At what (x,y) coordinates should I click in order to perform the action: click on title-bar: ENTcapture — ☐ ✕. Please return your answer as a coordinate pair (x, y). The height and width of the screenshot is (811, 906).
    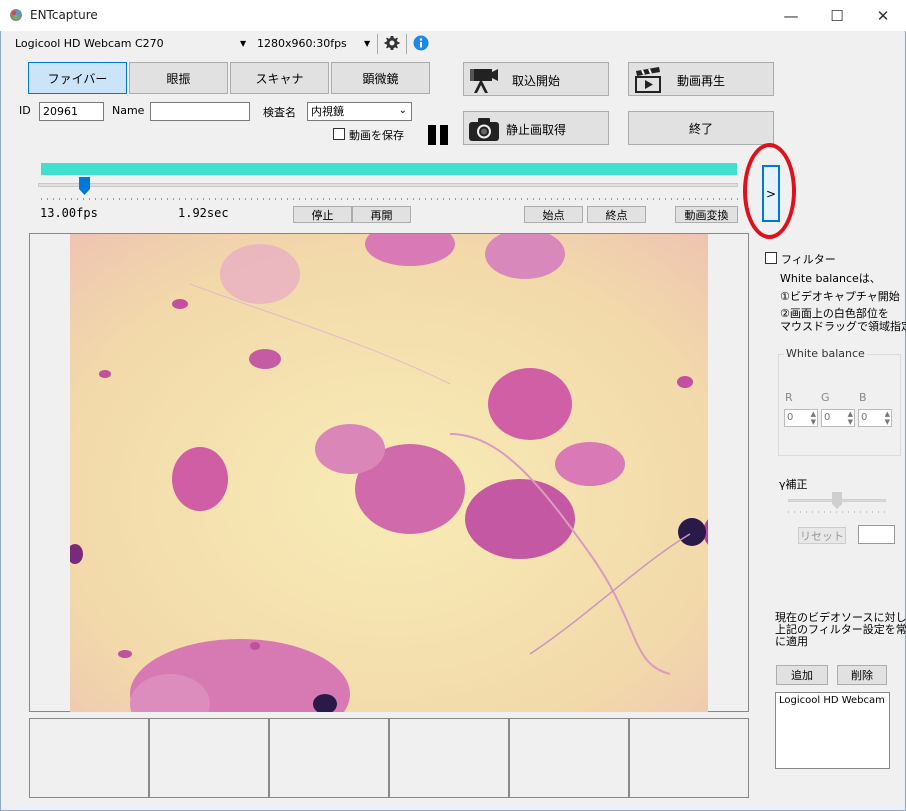
    Looking at the image, I should click on (453, 15).